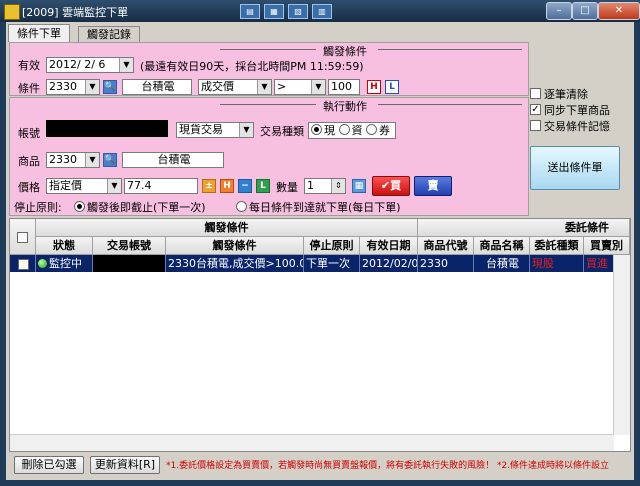 The width and height of the screenshot is (640, 486). I want to click on quantity-value: 1, so click(310, 185).